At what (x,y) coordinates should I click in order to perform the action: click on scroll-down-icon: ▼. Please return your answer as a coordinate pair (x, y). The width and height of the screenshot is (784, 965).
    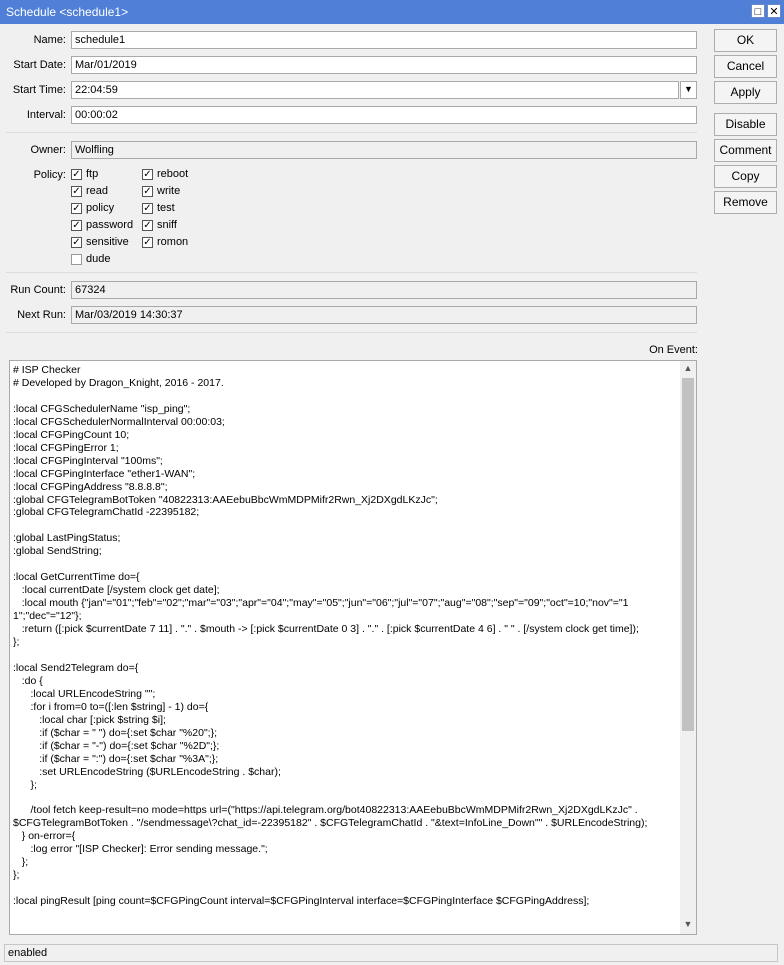
    Looking at the image, I should click on (688, 926).